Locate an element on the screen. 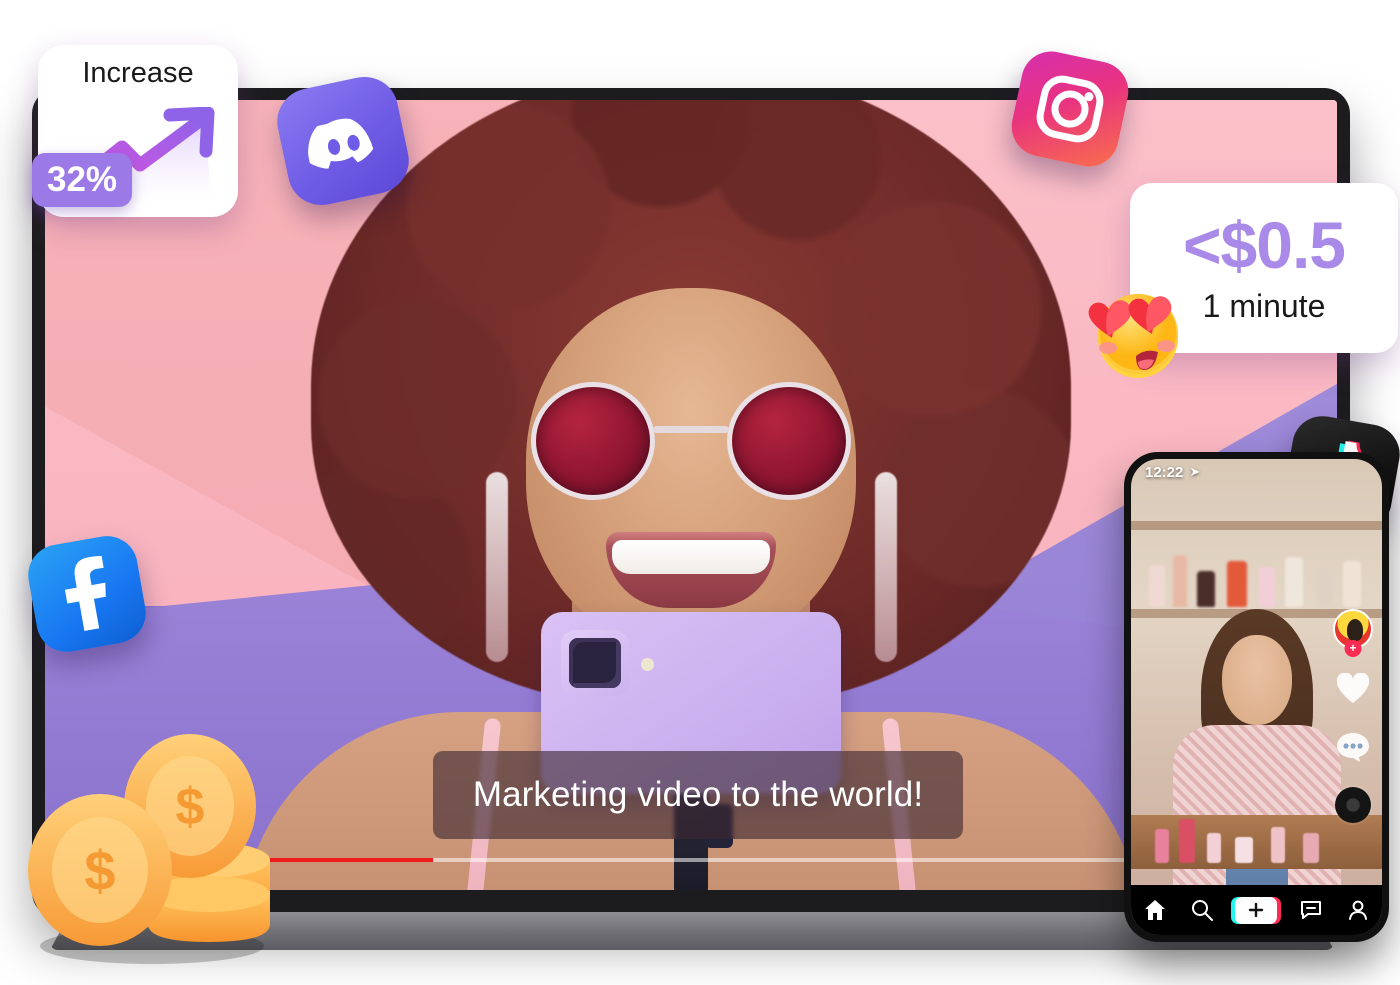 The width and height of the screenshot is (1400, 985). sunglasses is located at coordinates (691, 442).